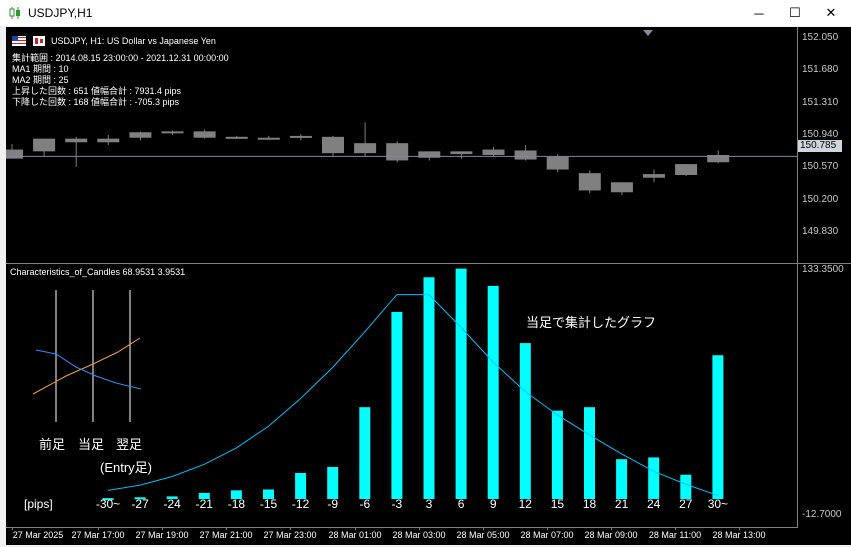 Image resolution: width=851 pixels, height=547 pixels. I want to click on time-label: 28 Mar 11:00, so click(675, 535).